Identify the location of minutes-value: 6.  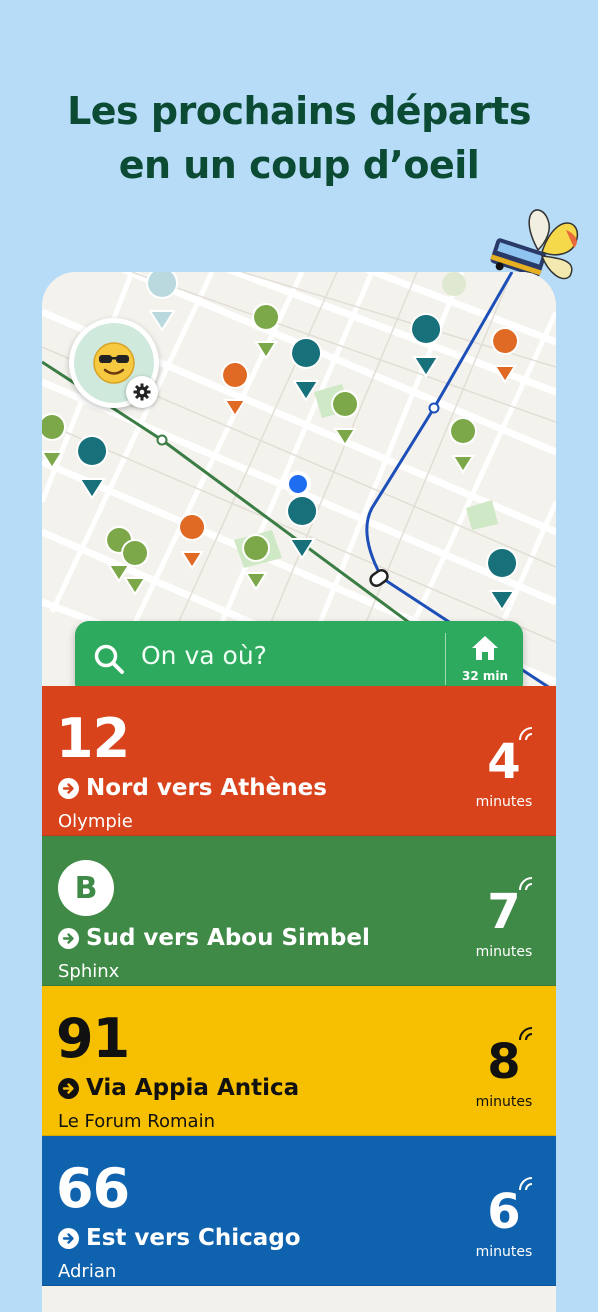
(504, 1212).